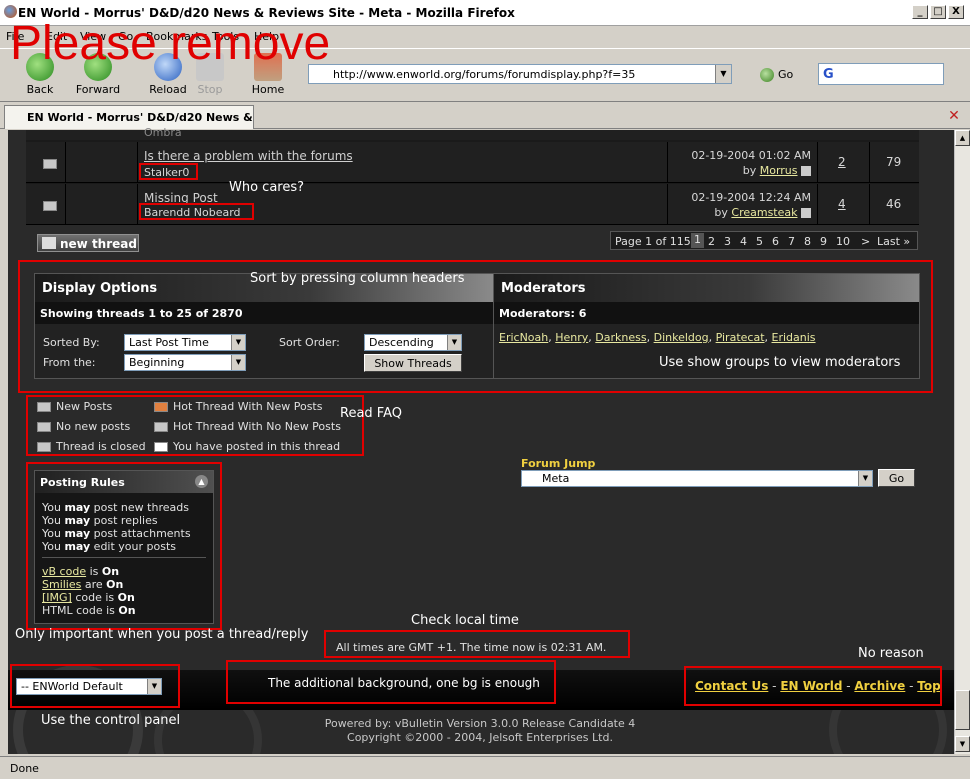 This screenshot has height=779, width=970. Describe the element at coordinates (371, 413) in the screenshot. I see `annotation-read-faq: Read FAQ` at that location.